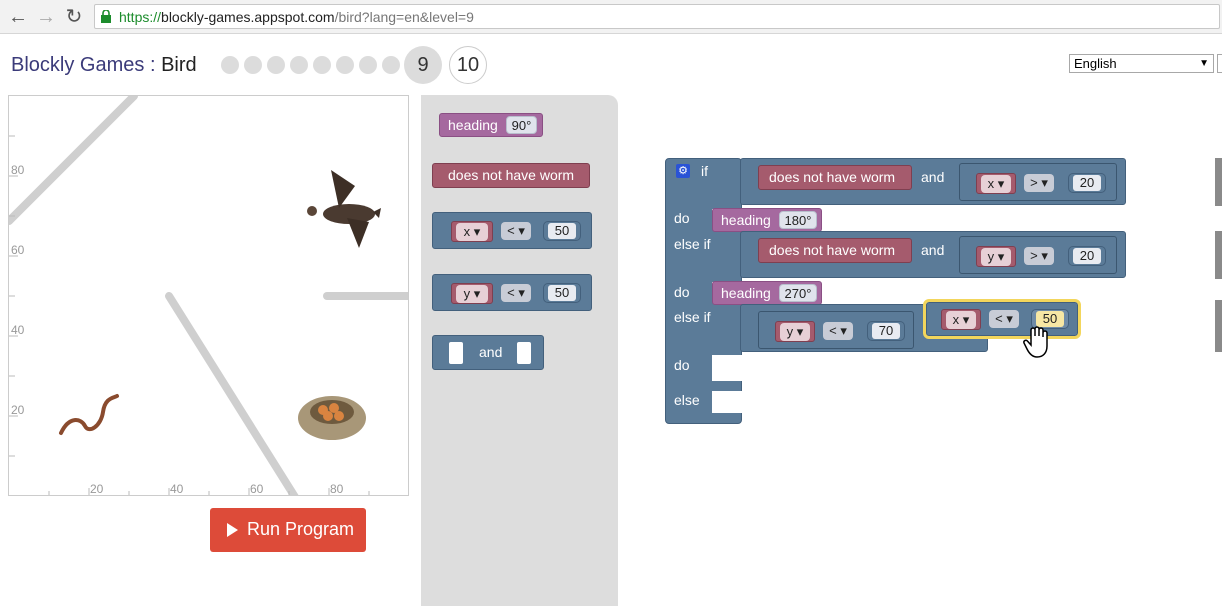  I want to click on and-right-input, so click(524, 353).